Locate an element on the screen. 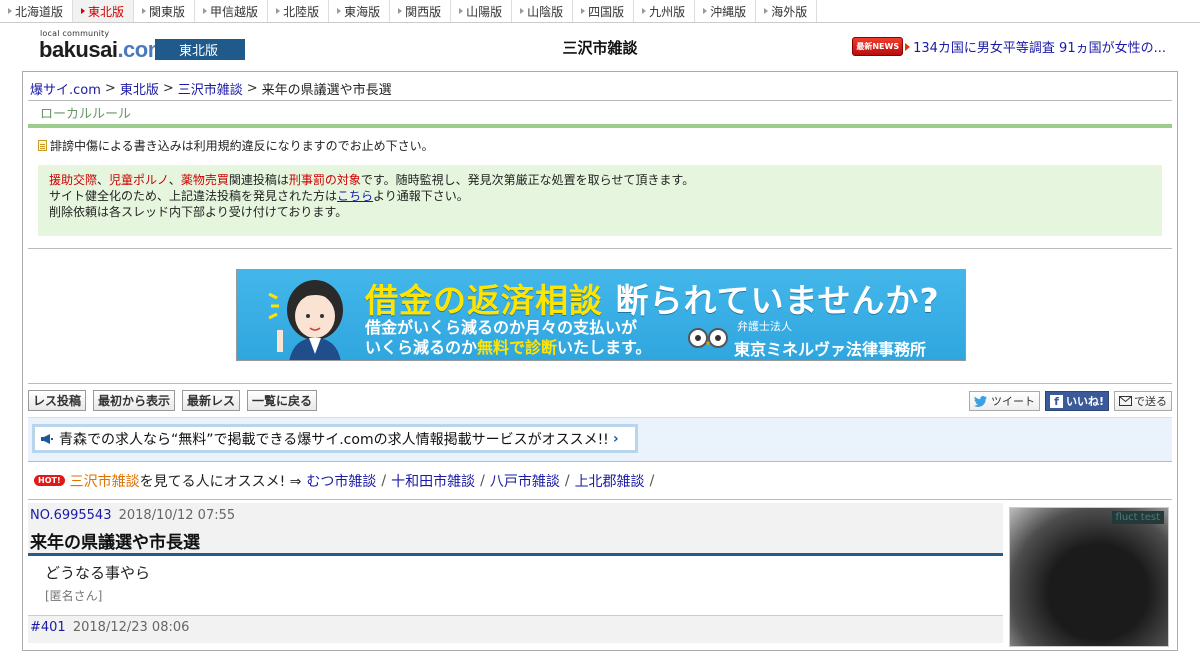  region-tab-hokuriku: 北陸版 is located at coordinates (299, 11).